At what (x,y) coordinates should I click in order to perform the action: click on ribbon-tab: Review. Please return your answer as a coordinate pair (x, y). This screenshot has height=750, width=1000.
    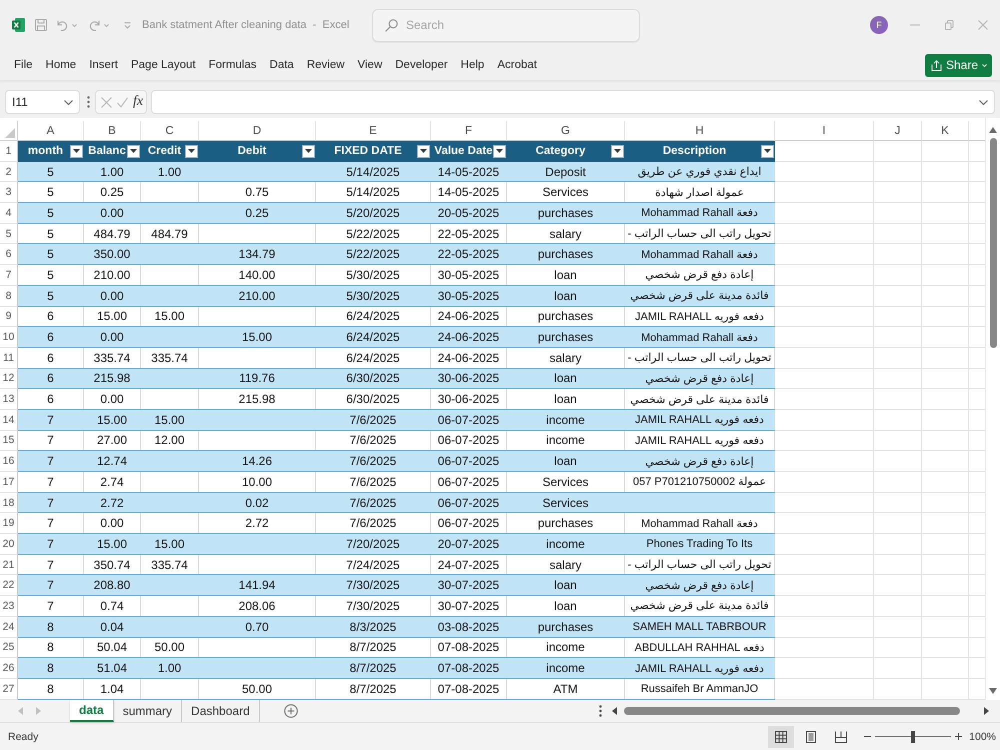
    Looking at the image, I should click on (325, 65).